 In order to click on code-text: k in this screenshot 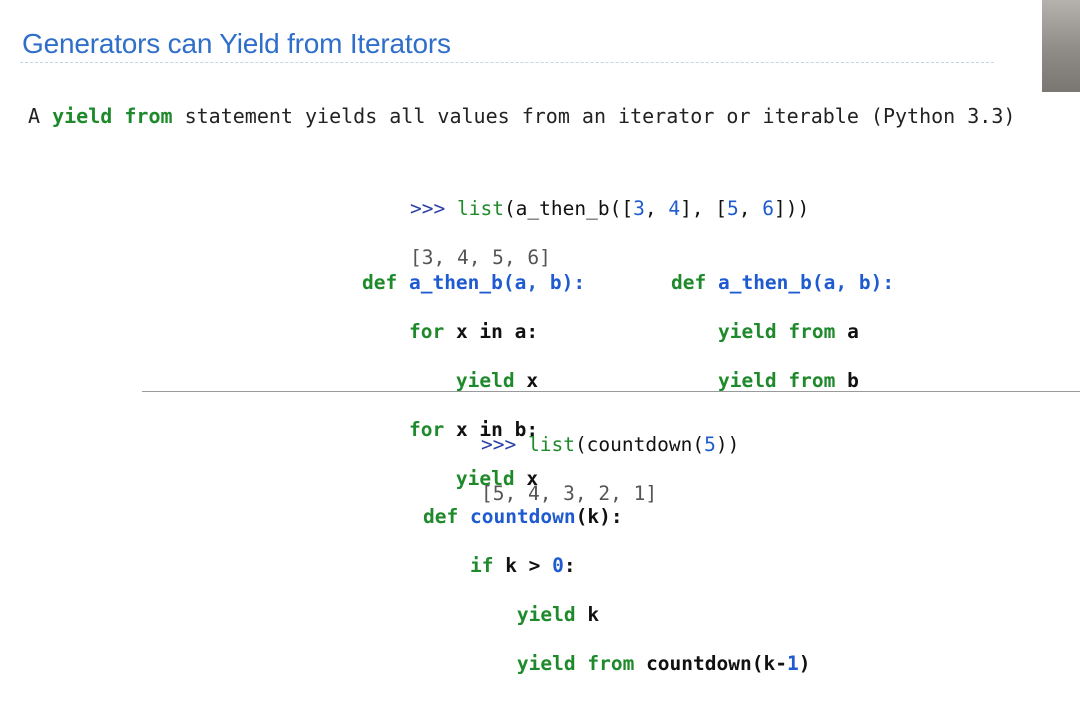, I will do `click(587, 614)`.